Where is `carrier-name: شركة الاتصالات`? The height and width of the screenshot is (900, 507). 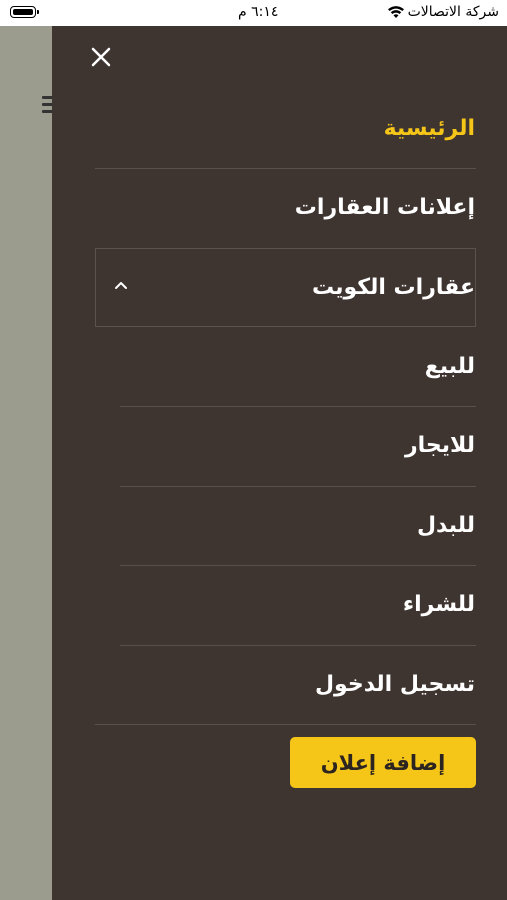
carrier-name: شركة الاتصالات is located at coordinates (453, 12).